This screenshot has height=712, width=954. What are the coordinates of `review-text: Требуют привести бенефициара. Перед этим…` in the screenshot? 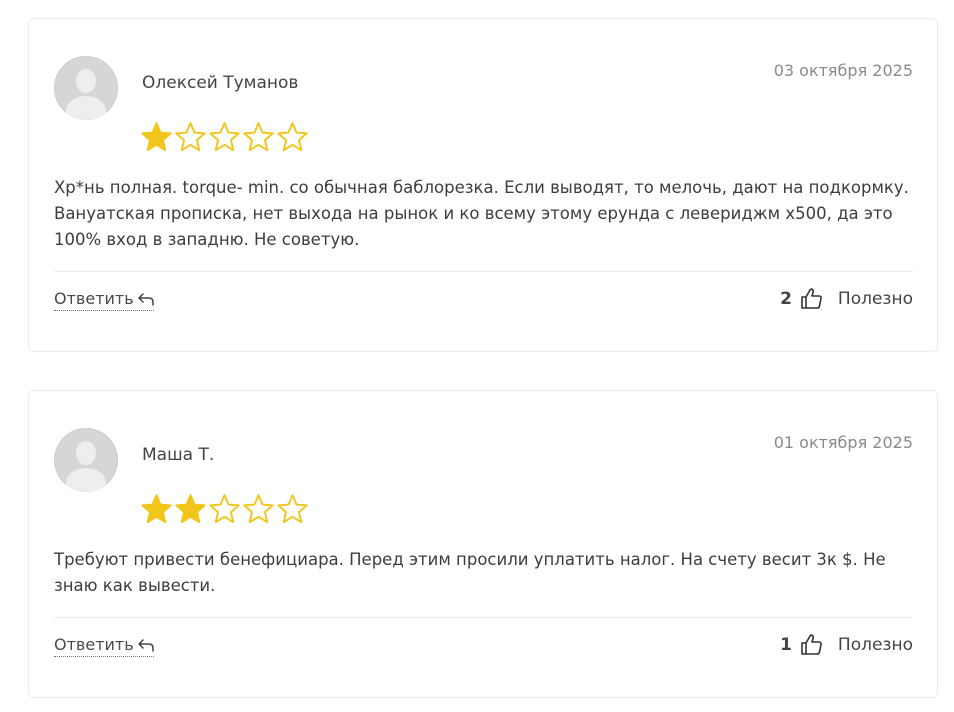 It's located at (470, 572).